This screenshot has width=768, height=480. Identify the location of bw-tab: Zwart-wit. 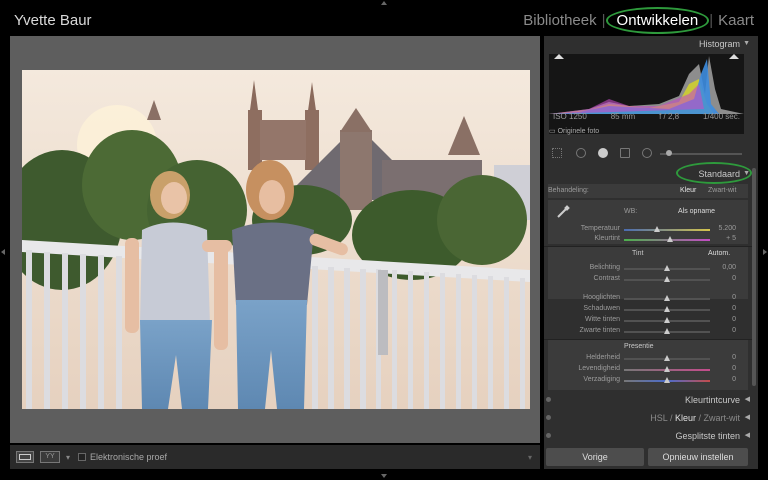
(722, 418).